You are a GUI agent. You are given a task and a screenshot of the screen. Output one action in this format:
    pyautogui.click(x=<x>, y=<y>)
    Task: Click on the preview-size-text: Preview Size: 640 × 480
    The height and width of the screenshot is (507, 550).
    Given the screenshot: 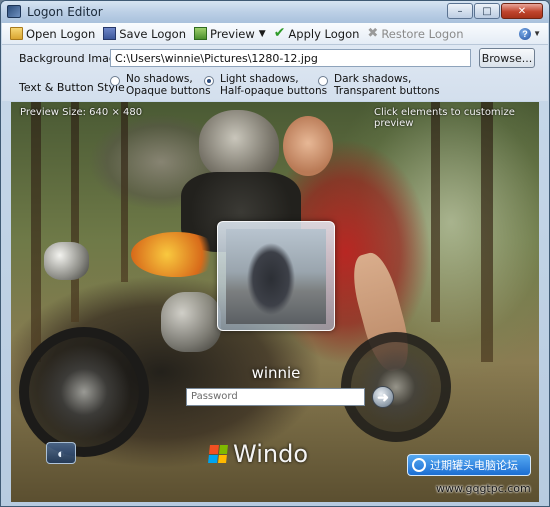 What is the action you would take?
    pyautogui.click(x=81, y=112)
    